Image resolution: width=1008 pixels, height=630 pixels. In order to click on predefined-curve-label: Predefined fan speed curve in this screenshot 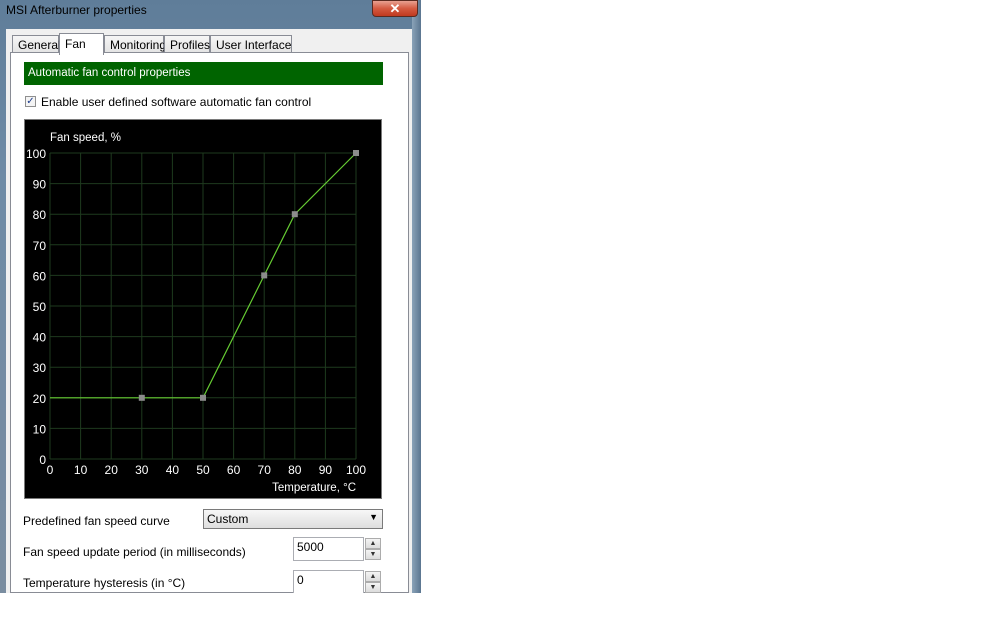, I will do `click(96, 521)`.